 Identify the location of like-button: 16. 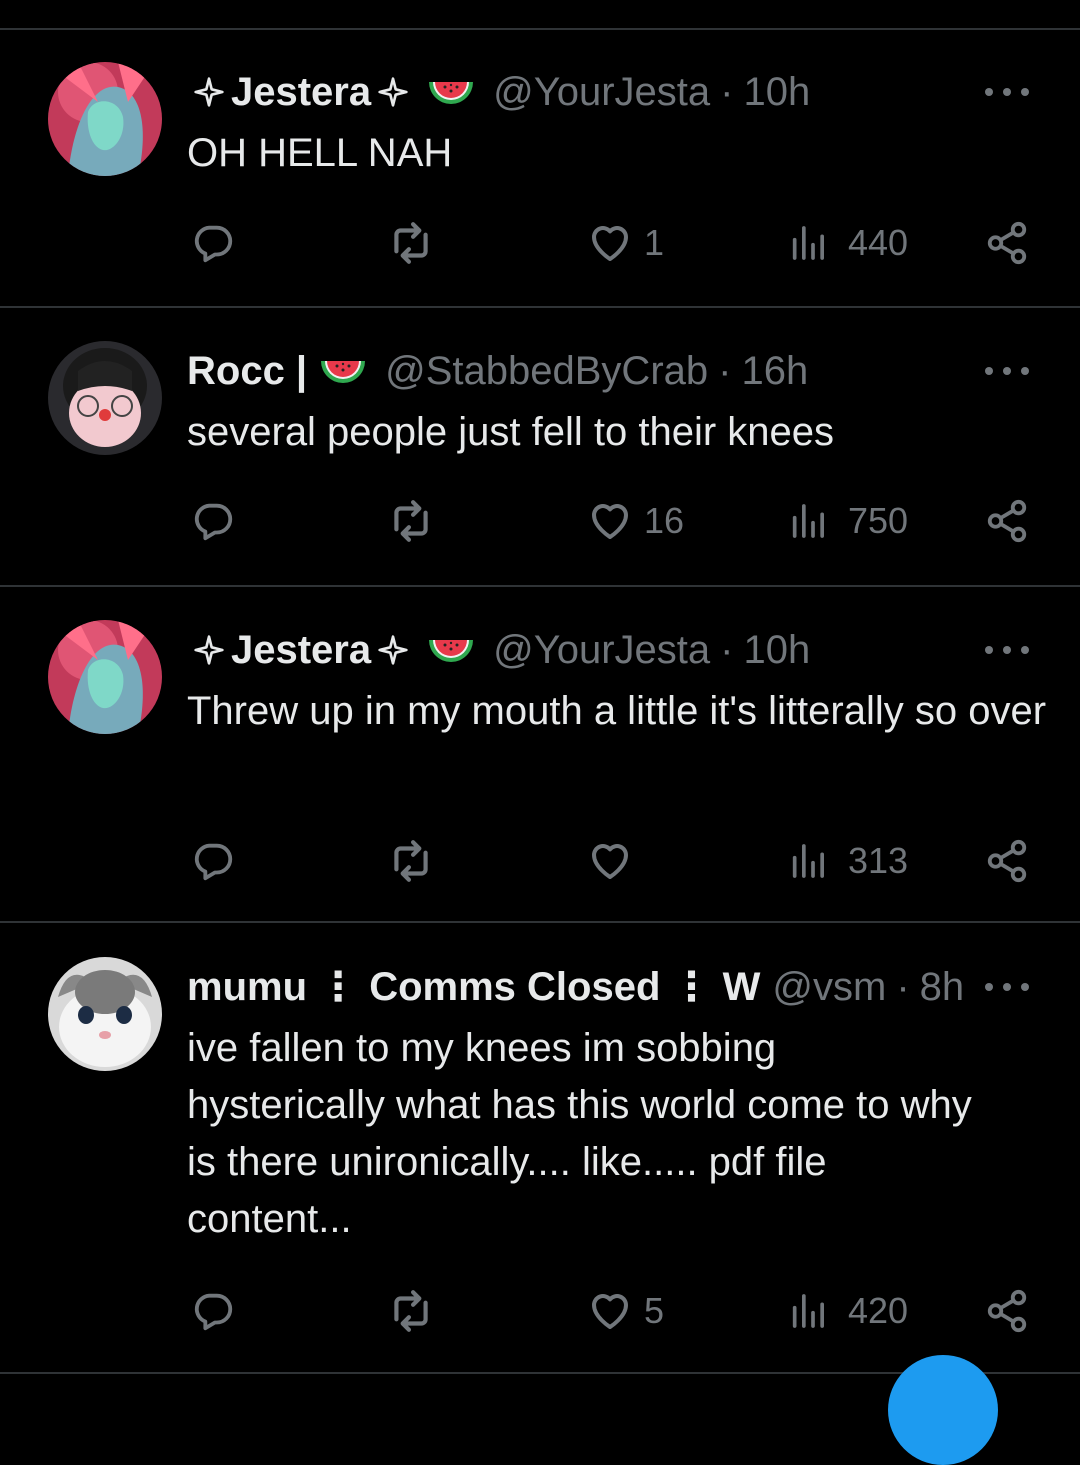
(635, 521).